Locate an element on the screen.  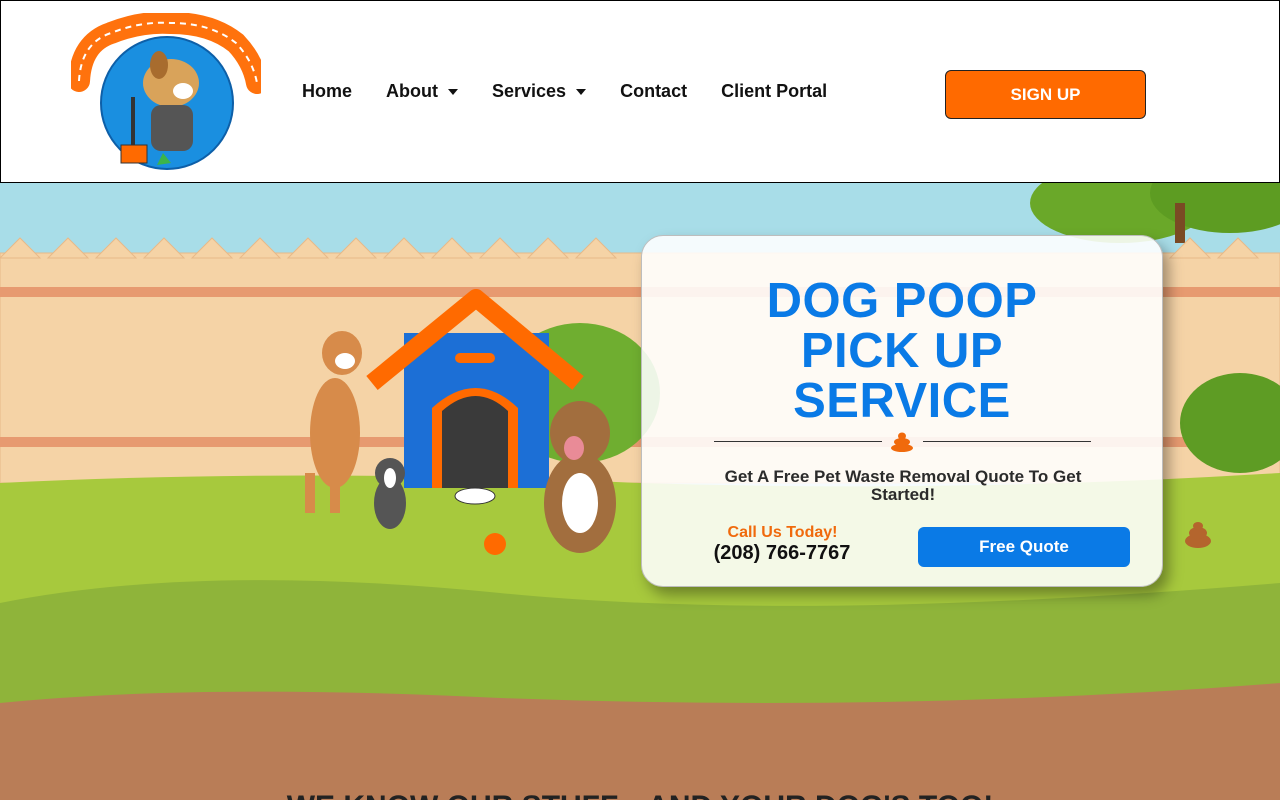
nav-services: Services is located at coordinates (539, 91).